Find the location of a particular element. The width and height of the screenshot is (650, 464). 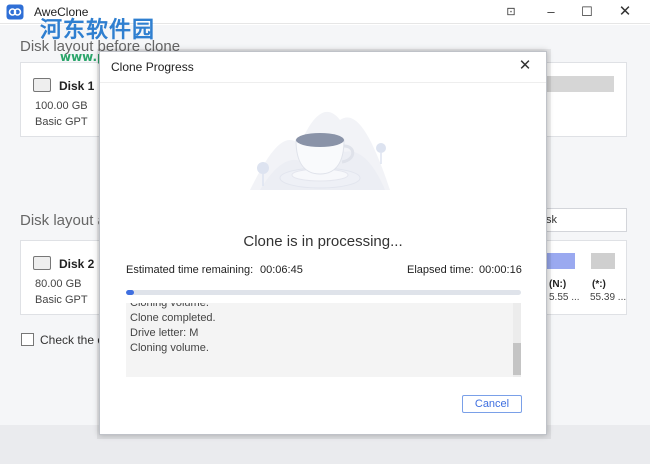

elapsed-time-value: 00:00:16 is located at coordinates (500, 270).